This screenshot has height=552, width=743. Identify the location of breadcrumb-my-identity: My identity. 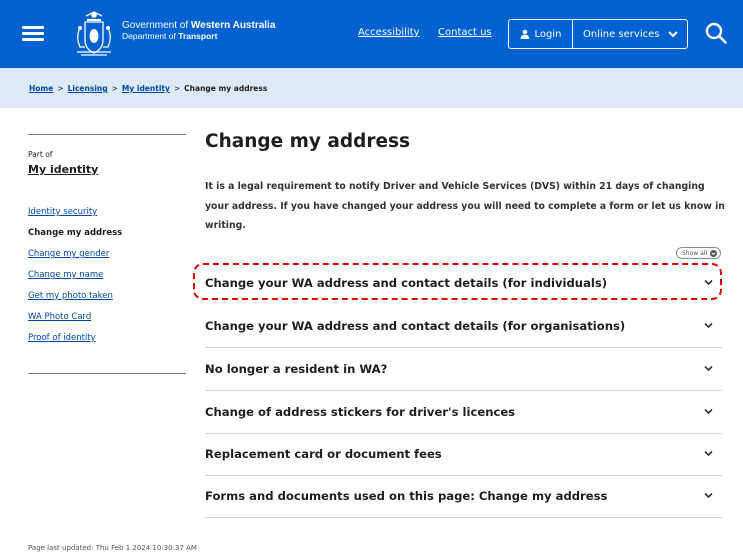
(146, 88).